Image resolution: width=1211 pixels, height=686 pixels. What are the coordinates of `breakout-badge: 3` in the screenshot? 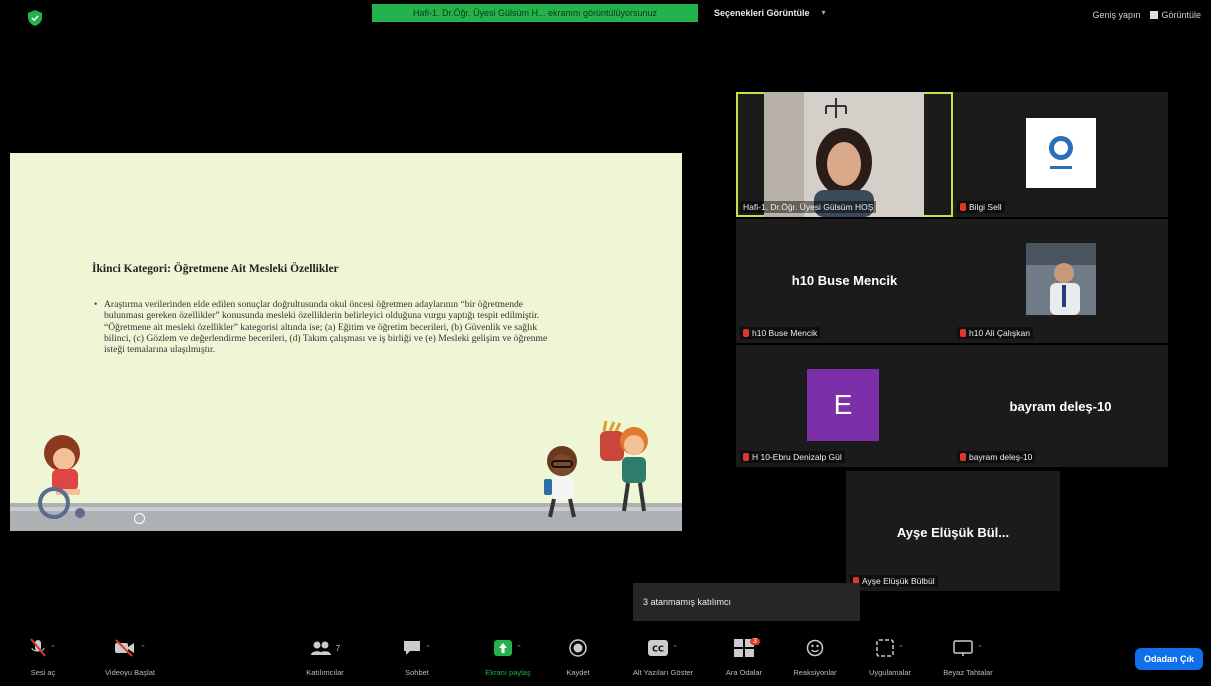 It's located at (755, 641).